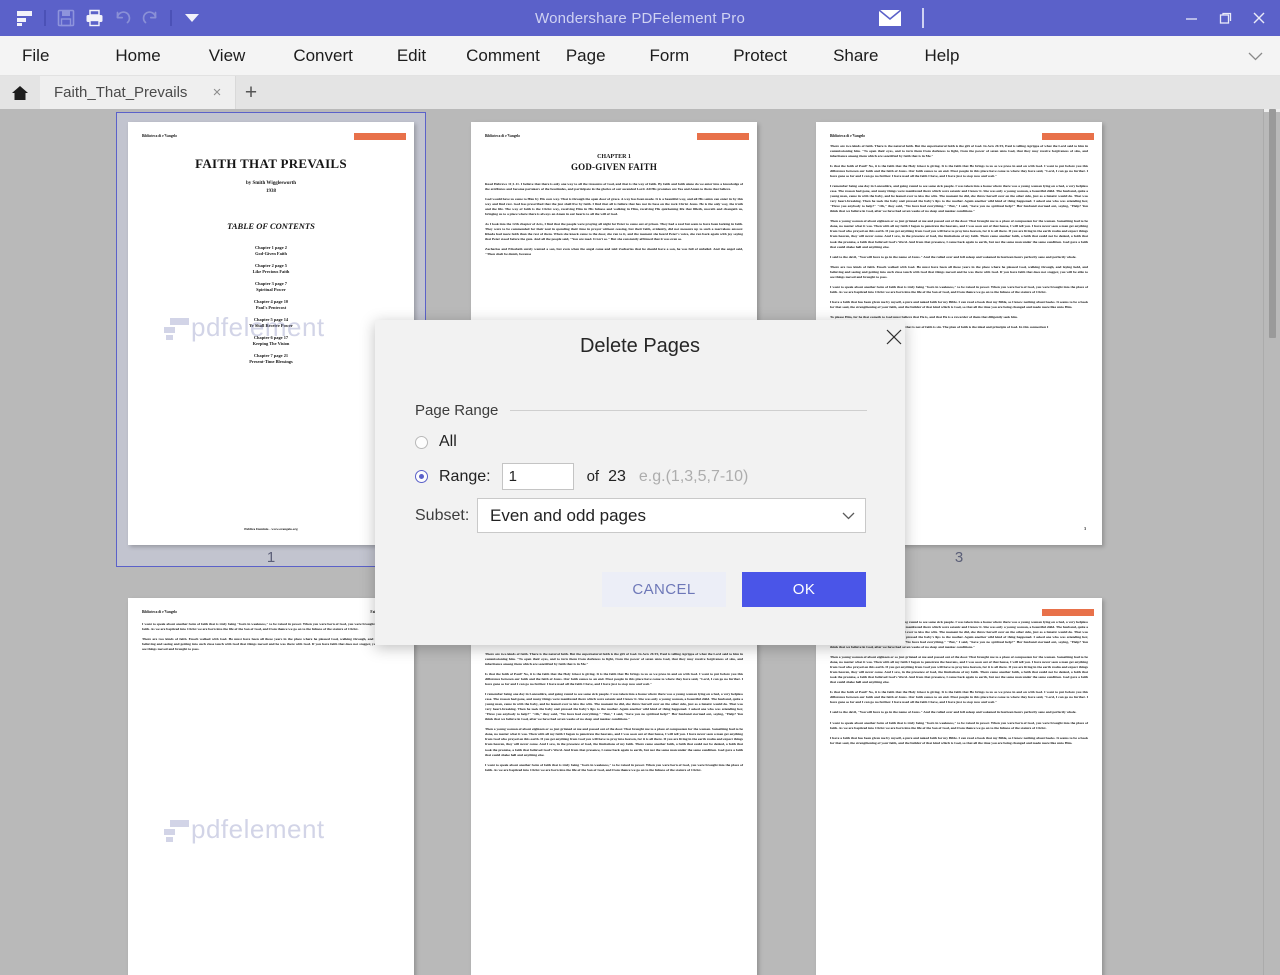 Image resolution: width=1280 pixels, height=975 pixels. What do you see at coordinates (941, 56) in the screenshot?
I see `menu-item-help: Help` at bounding box center [941, 56].